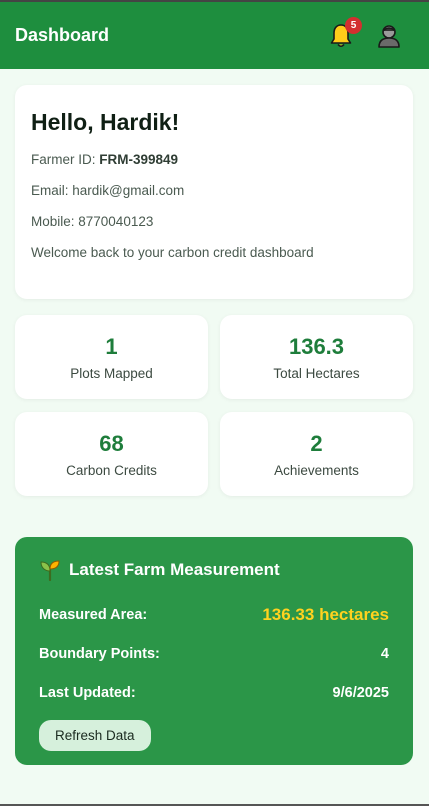 This screenshot has height=806, width=429. What do you see at coordinates (316, 346) in the screenshot?
I see `stat-value: 136.3` at bounding box center [316, 346].